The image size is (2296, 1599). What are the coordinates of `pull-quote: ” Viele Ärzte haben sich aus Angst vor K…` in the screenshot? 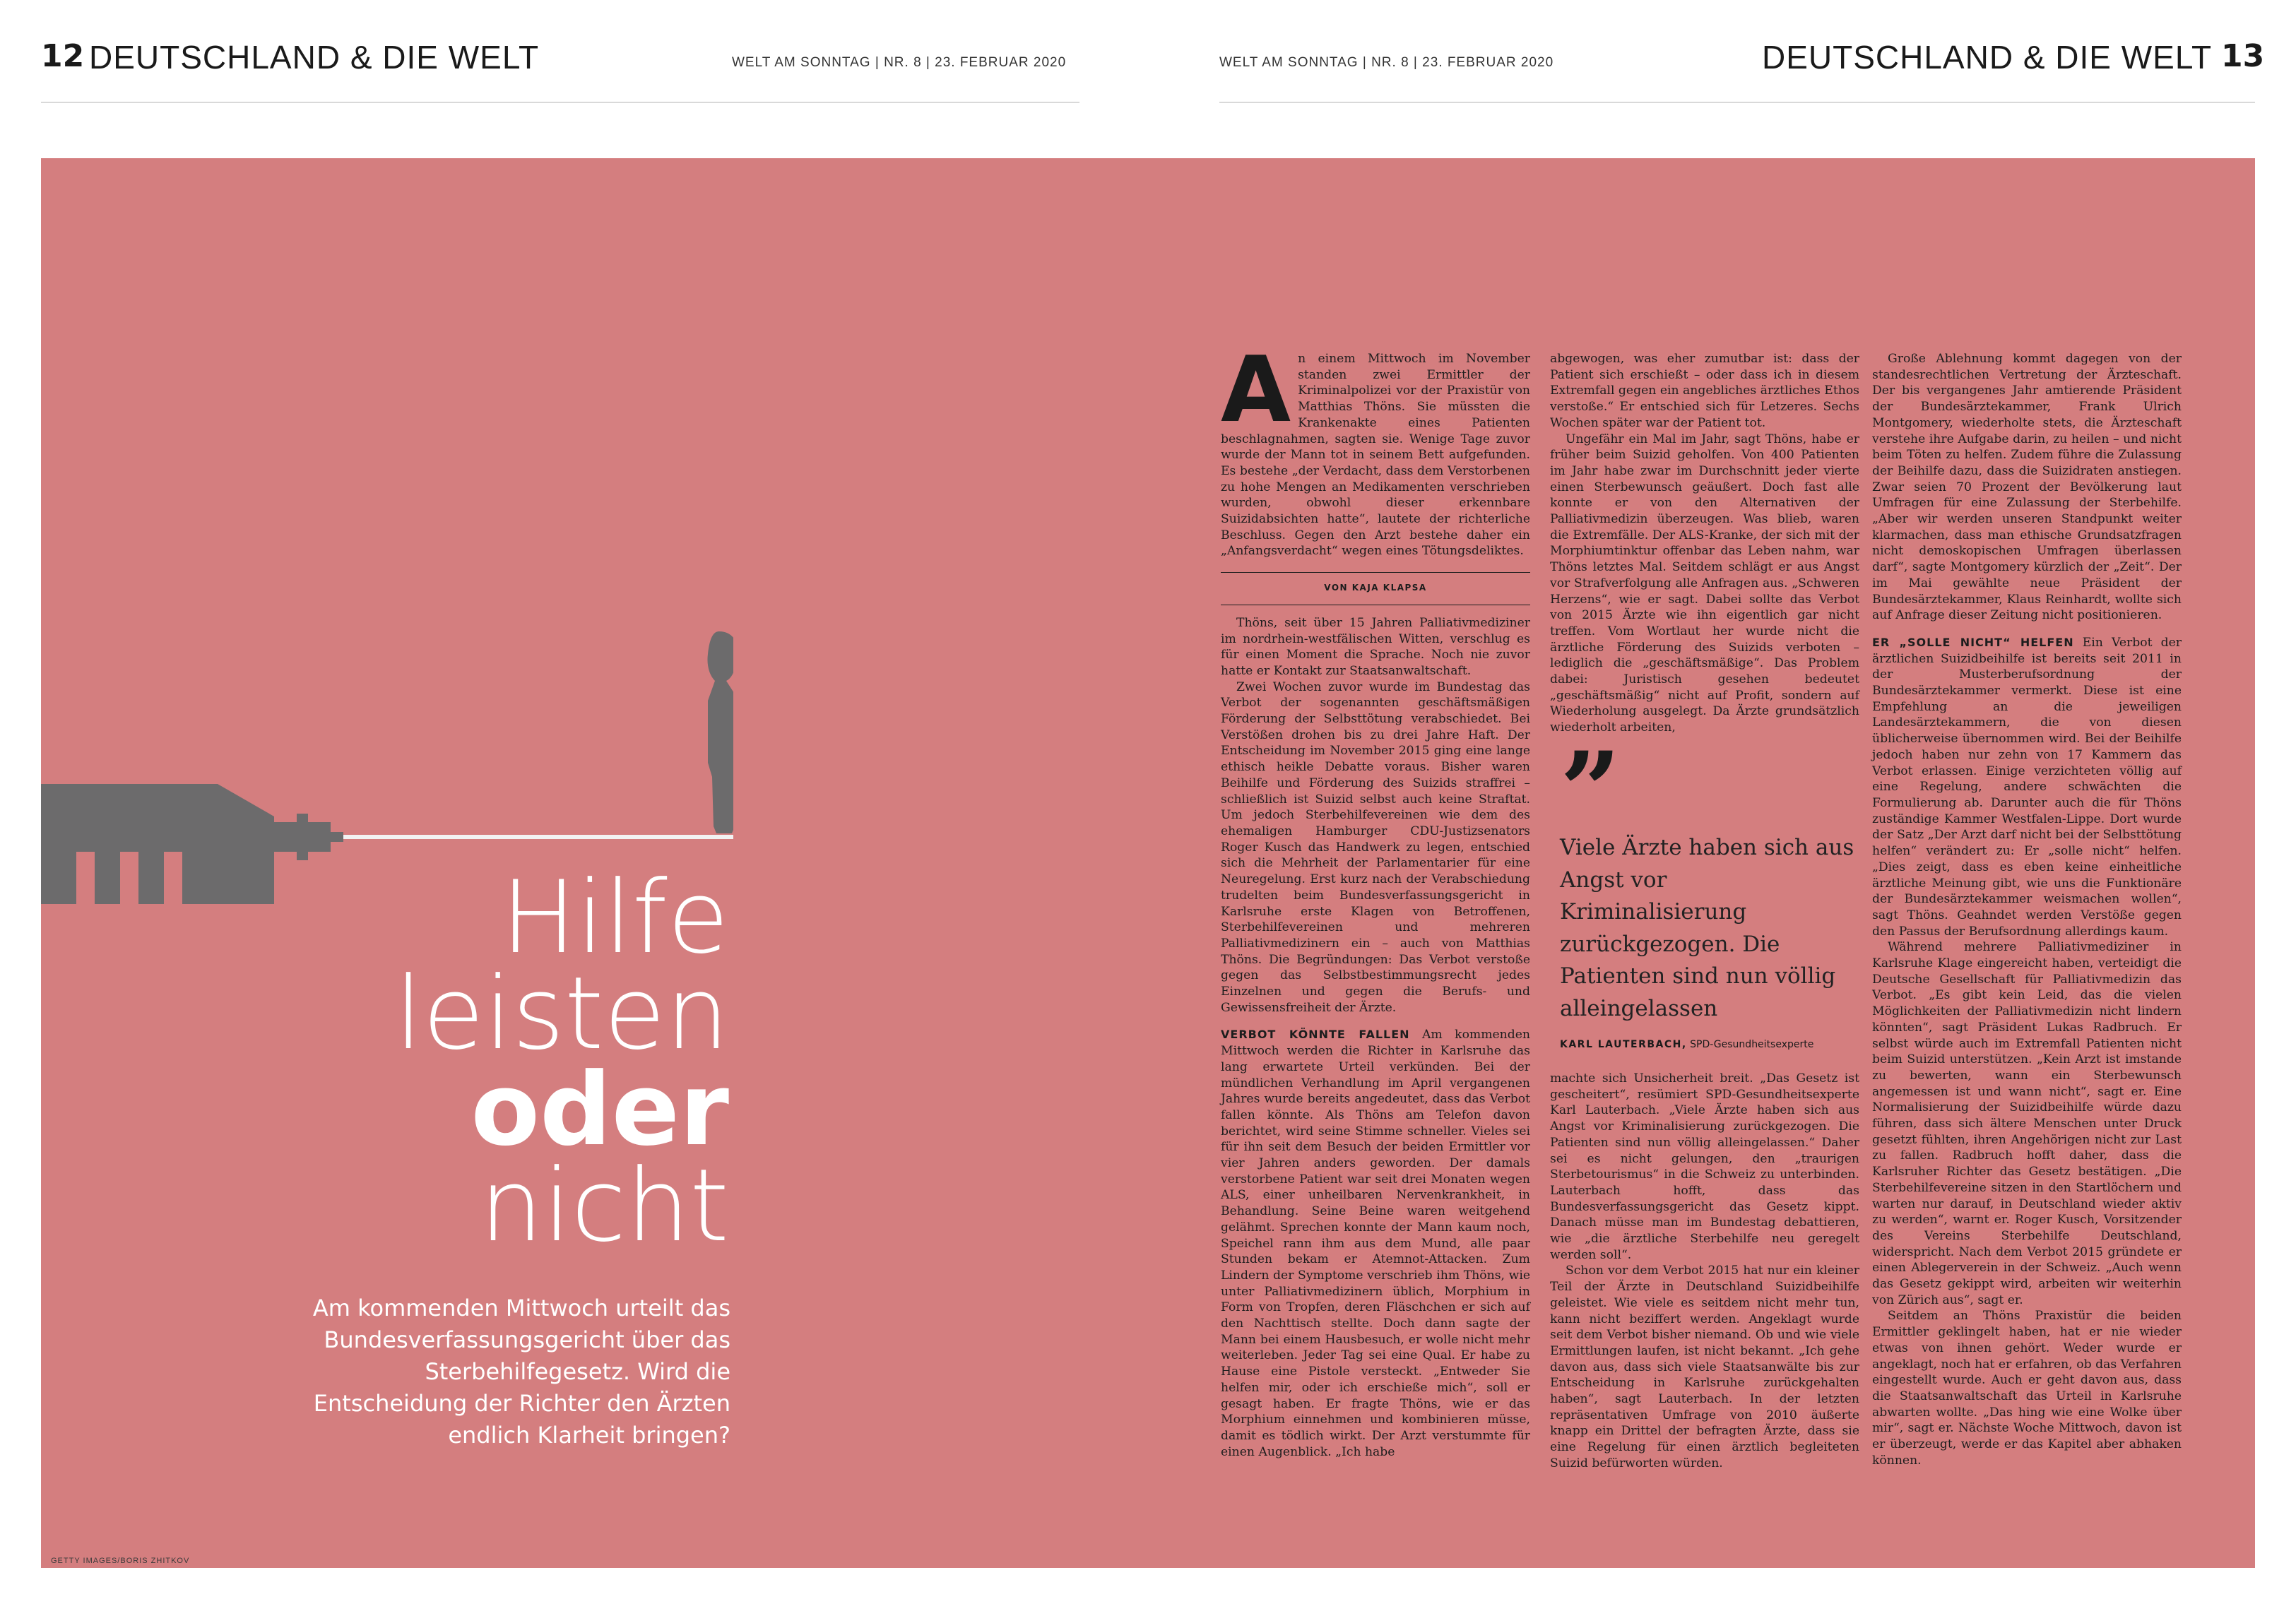 It's located at (1708, 889).